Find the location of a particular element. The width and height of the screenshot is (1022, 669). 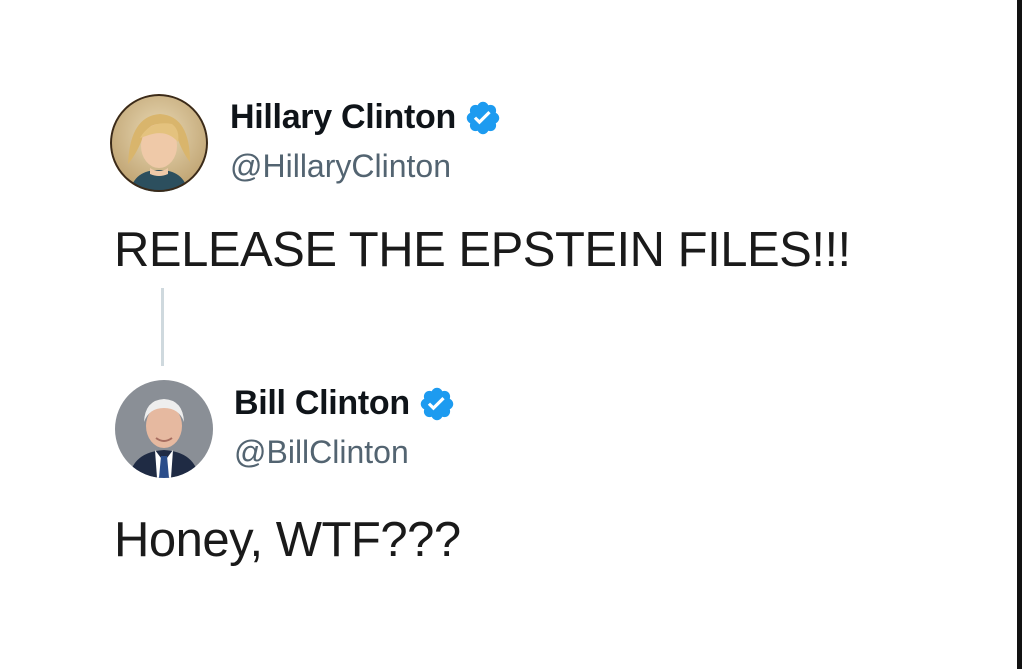

author-name: Hillary Clinton is located at coordinates (366, 117).